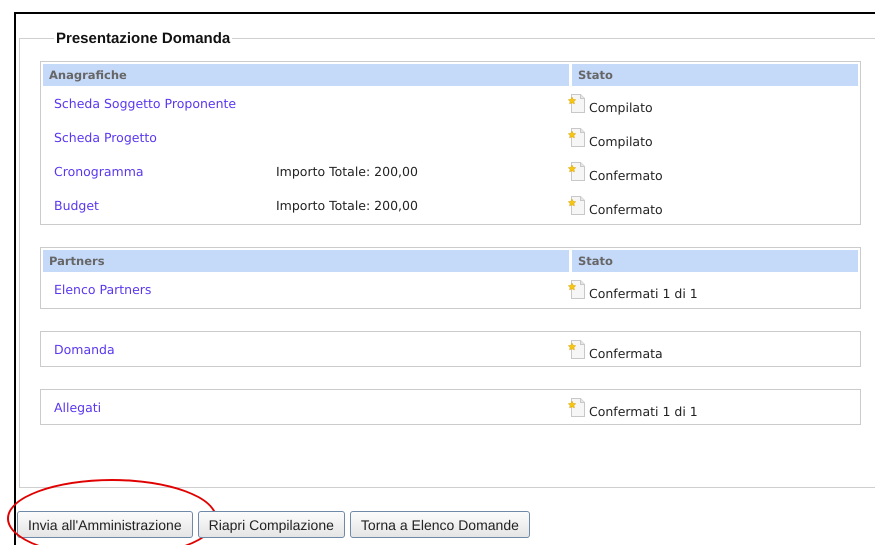  Describe the element at coordinates (165, 103) in the screenshot. I see `section-link: Scheda Soggetto Proponente` at that location.